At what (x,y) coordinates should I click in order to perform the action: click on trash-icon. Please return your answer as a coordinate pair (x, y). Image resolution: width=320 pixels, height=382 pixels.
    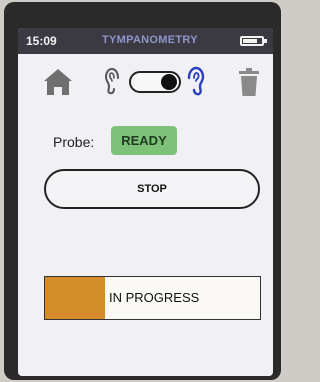
    Looking at the image, I should click on (249, 82).